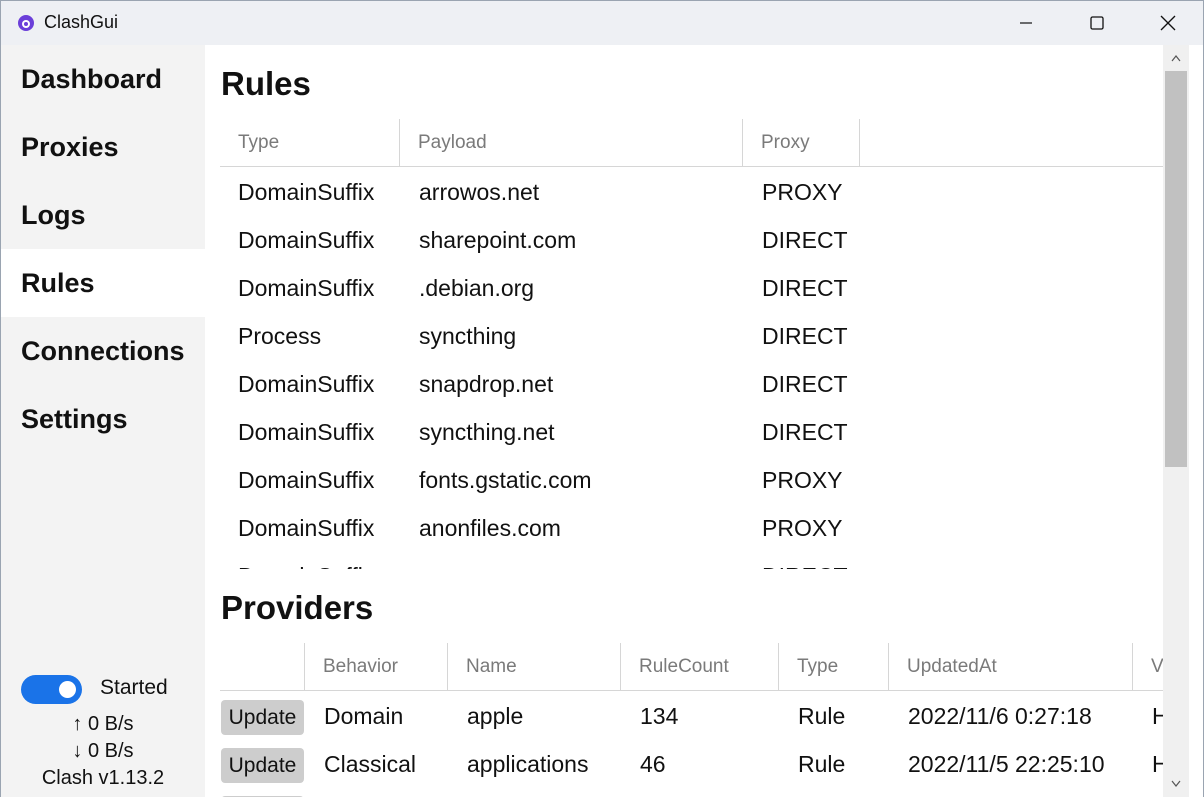 The width and height of the screenshot is (1204, 797). I want to click on maximize-button, so click(1097, 23).